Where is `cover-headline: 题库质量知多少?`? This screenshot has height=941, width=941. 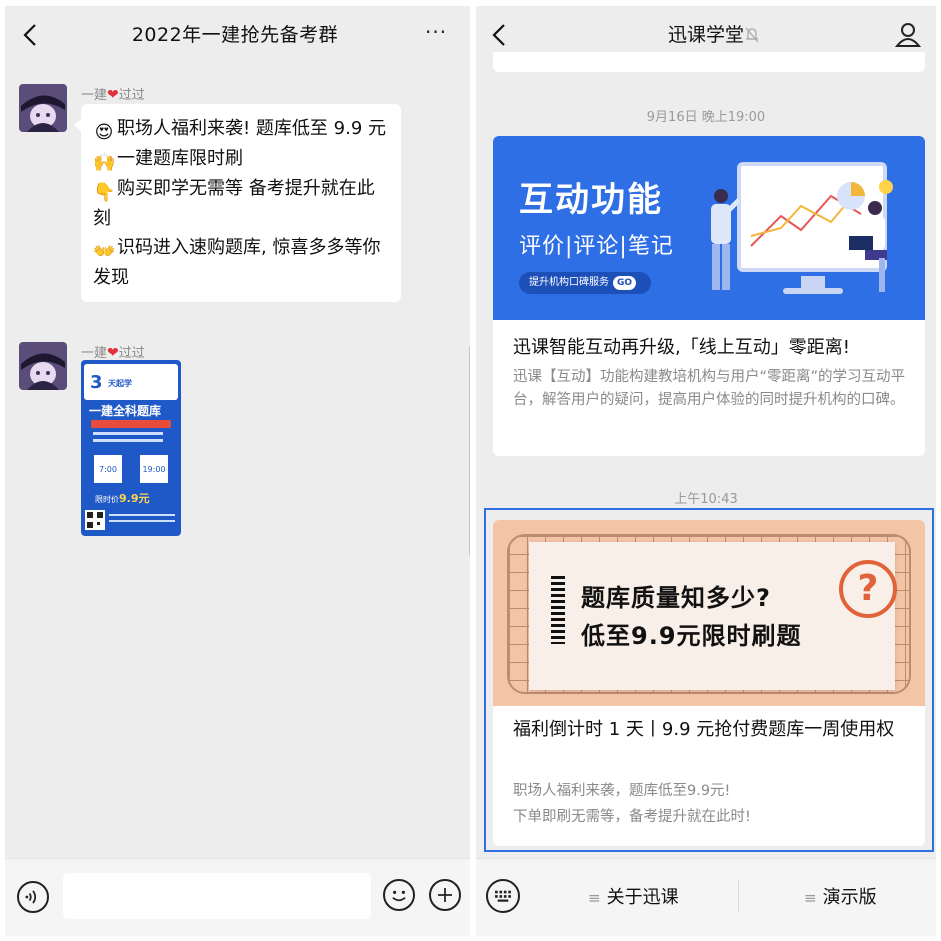
cover-headline: 题库质量知多少? is located at coordinates (676, 598).